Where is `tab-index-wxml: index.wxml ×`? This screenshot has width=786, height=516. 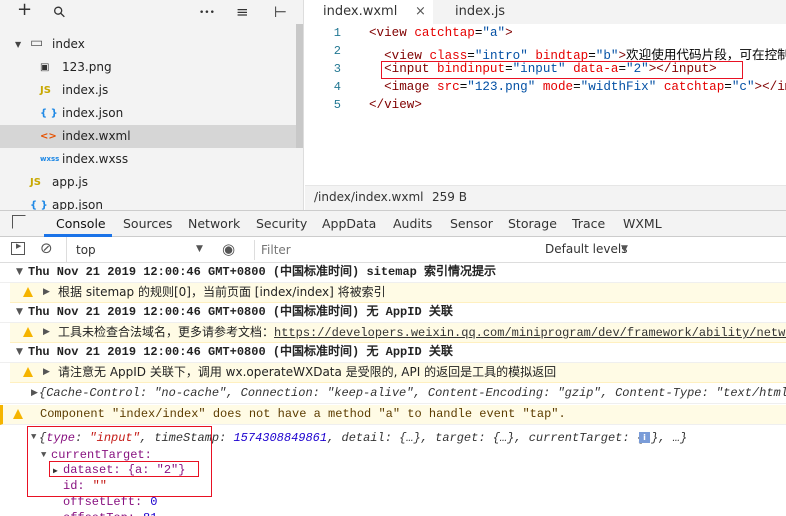
tab-index-wxml: index.wxml × is located at coordinates (369, 12).